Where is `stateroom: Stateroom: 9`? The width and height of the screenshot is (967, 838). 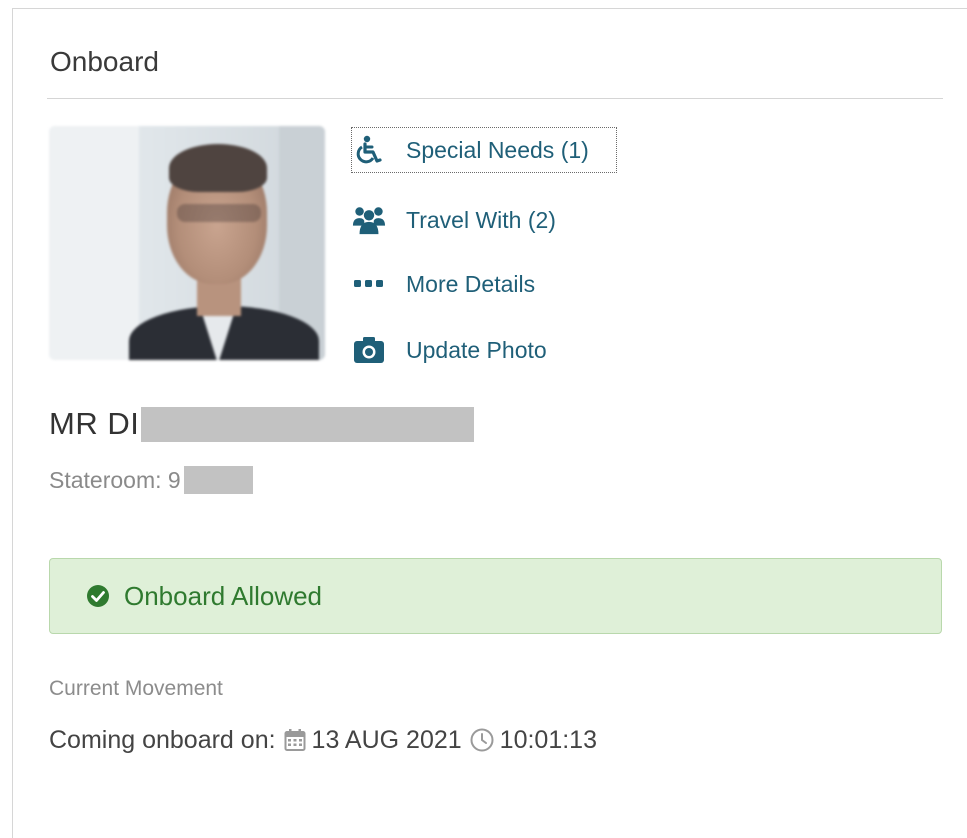 stateroom: Stateroom: 9 is located at coordinates (151, 480).